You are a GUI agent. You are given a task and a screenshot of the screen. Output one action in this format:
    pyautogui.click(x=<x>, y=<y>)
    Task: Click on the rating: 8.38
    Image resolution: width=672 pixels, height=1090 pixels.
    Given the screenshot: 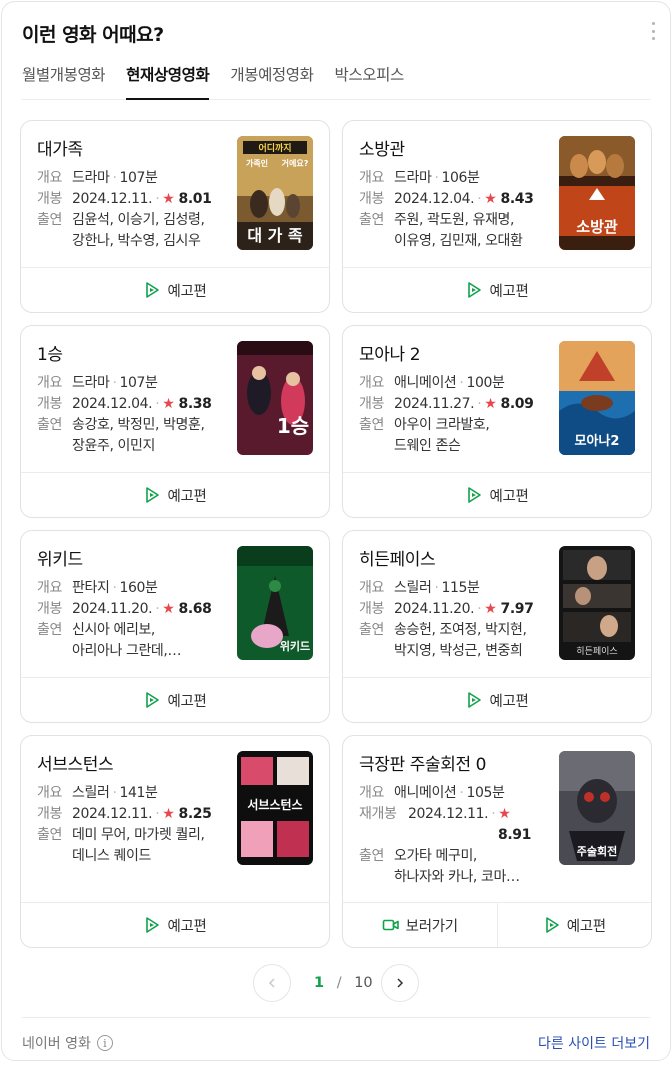 What is the action you would take?
    pyautogui.click(x=195, y=404)
    